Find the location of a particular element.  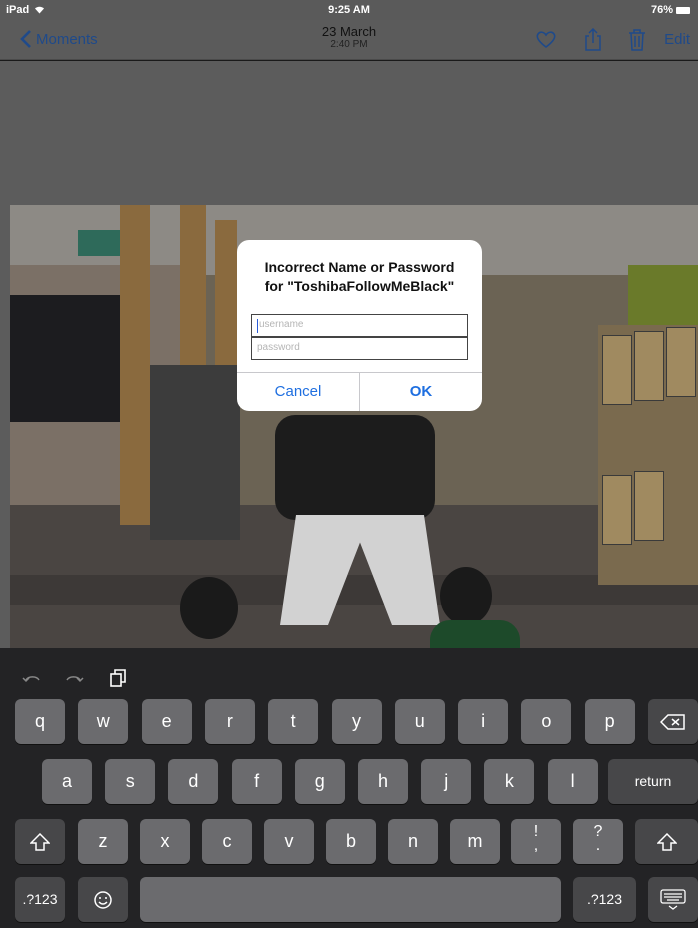

numbers-key-left: .?123 is located at coordinates (40, 899).